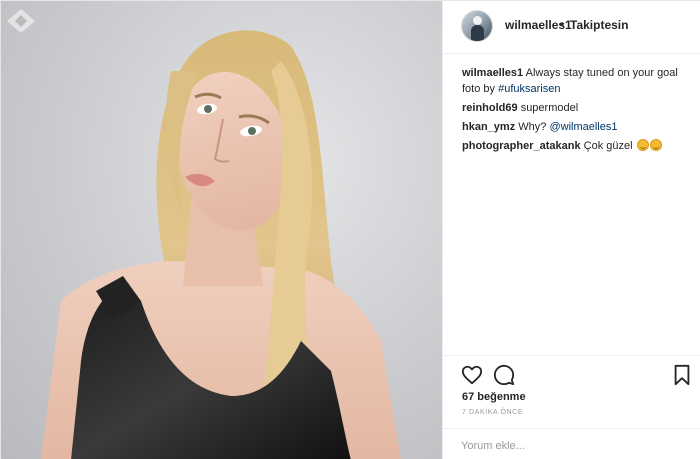 This screenshot has width=700, height=459. What do you see at coordinates (521, 146) in the screenshot?
I see `comment-username: photographer_atakank` at bounding box center [521, 146].